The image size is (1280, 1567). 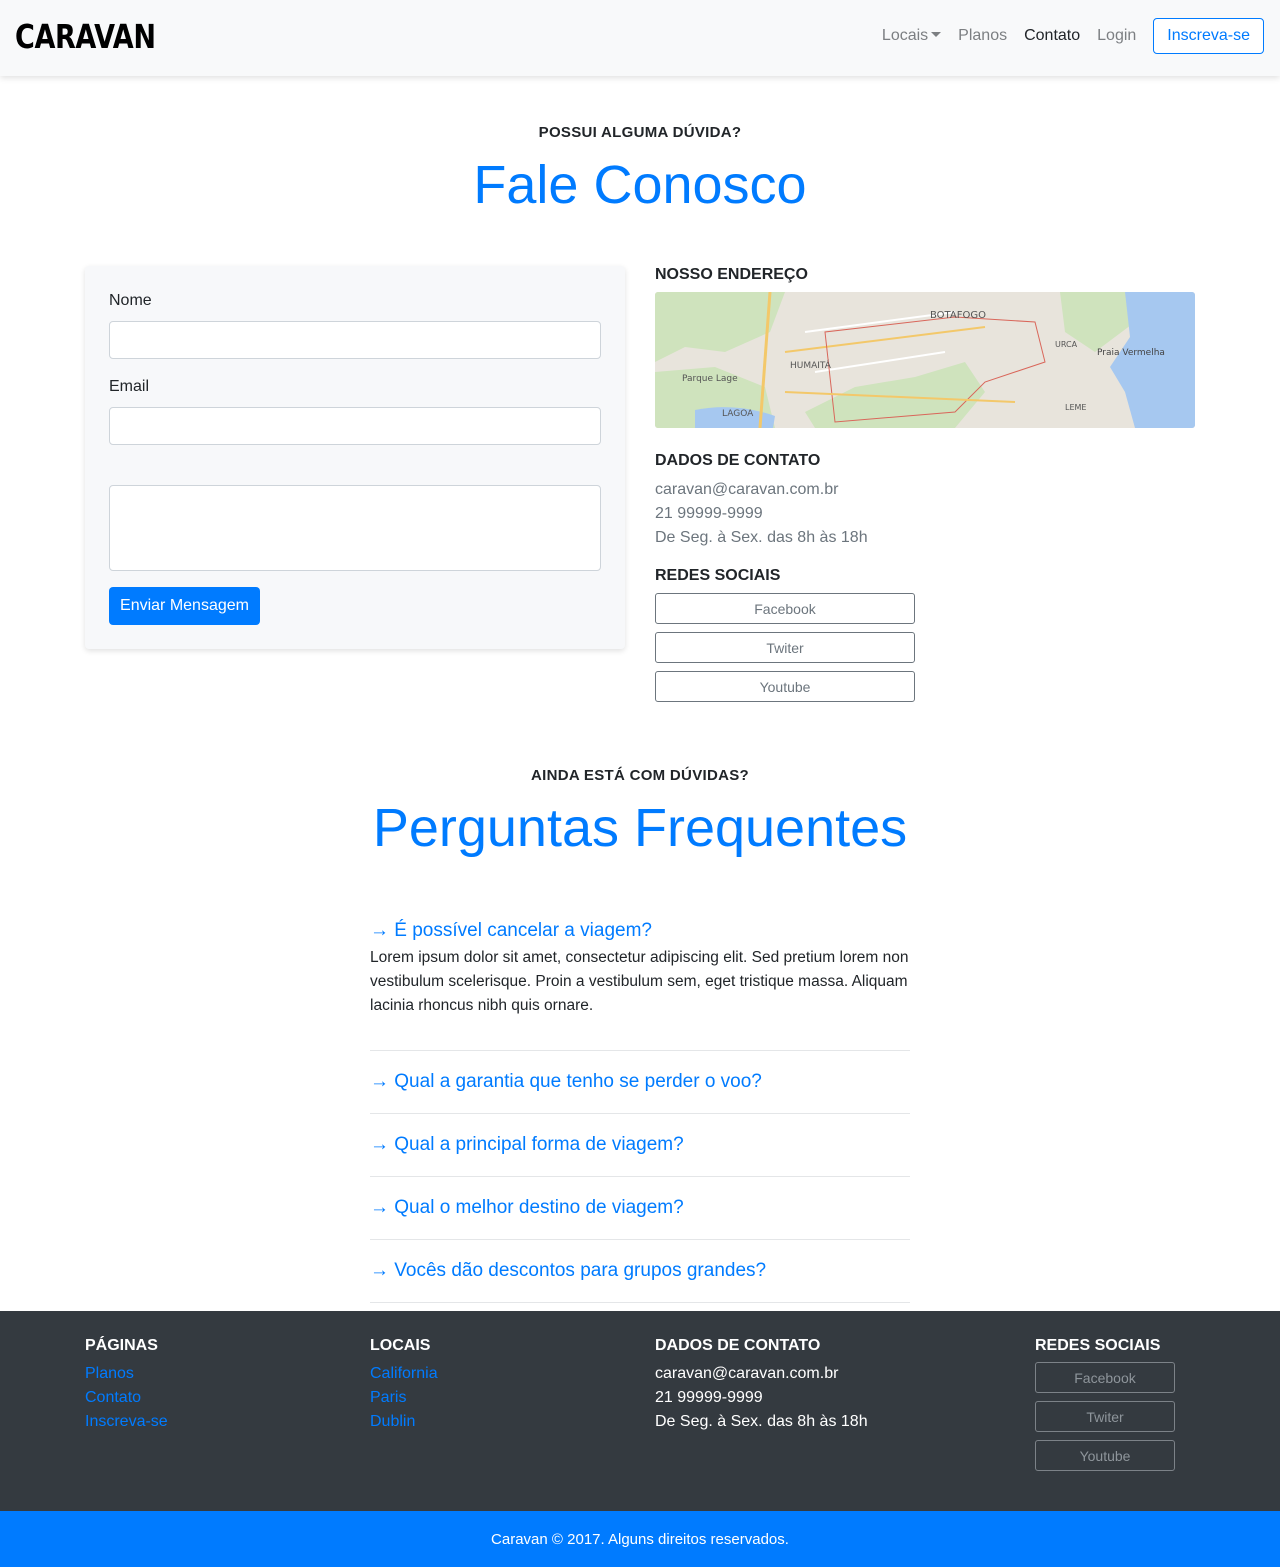 I want to click on faq-question: → É possível cancelar a viagem?, so click(x=511, y=931).